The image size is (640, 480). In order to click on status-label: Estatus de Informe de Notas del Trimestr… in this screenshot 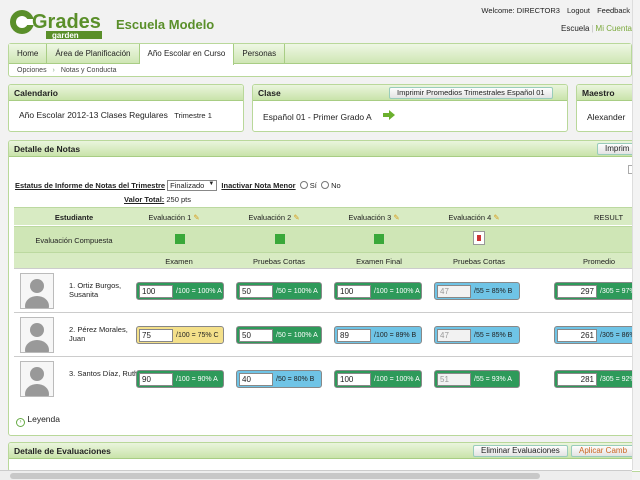, I will do `click(90, 185)`.